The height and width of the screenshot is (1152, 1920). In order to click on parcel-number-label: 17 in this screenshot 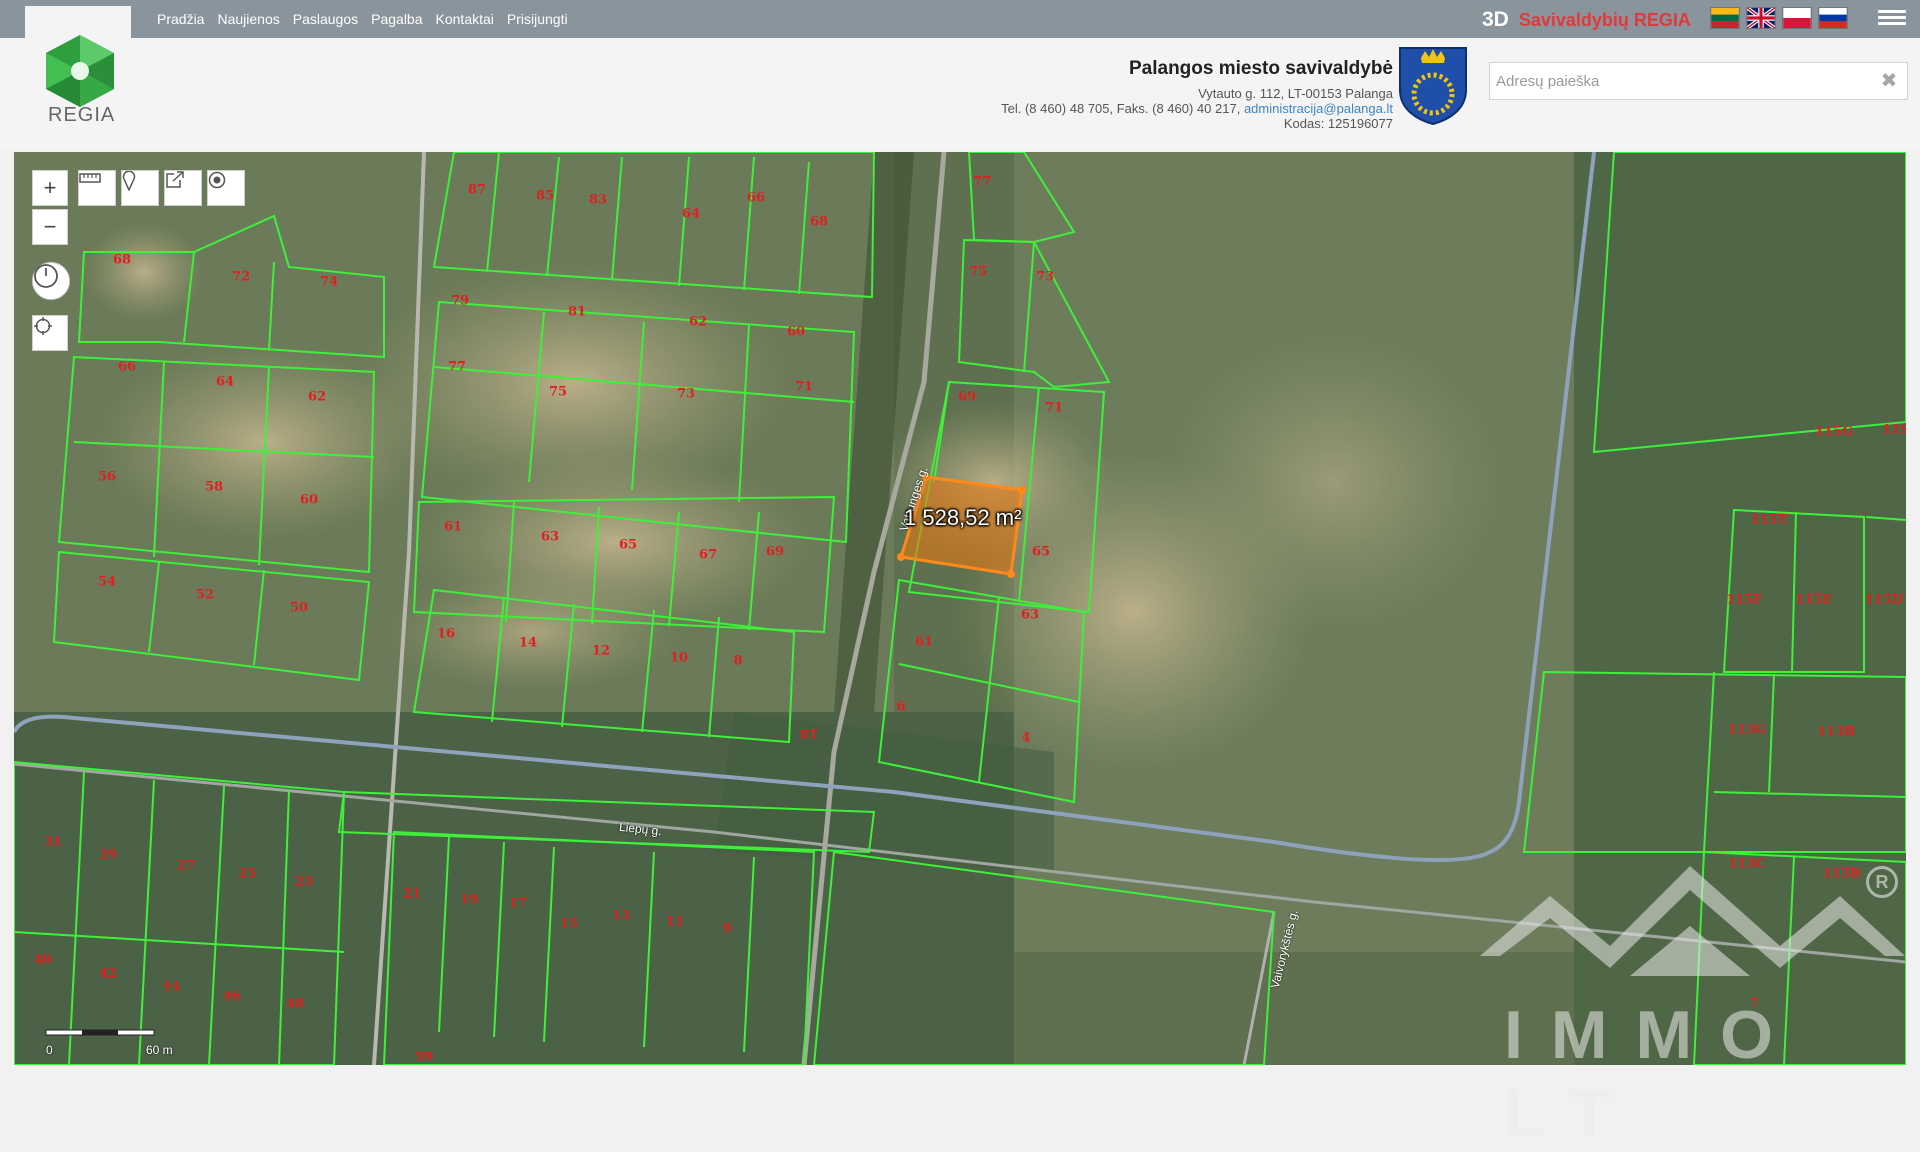, I will do `click(518, 903)`.